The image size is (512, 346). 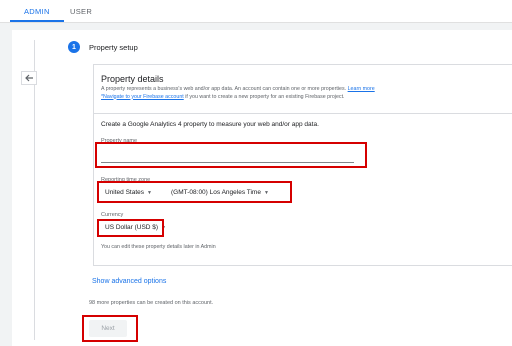 What do you see at coordinates (113, 47) in the screenshot?
I see `step-title: Property setup` at bounding box center [113, 47].